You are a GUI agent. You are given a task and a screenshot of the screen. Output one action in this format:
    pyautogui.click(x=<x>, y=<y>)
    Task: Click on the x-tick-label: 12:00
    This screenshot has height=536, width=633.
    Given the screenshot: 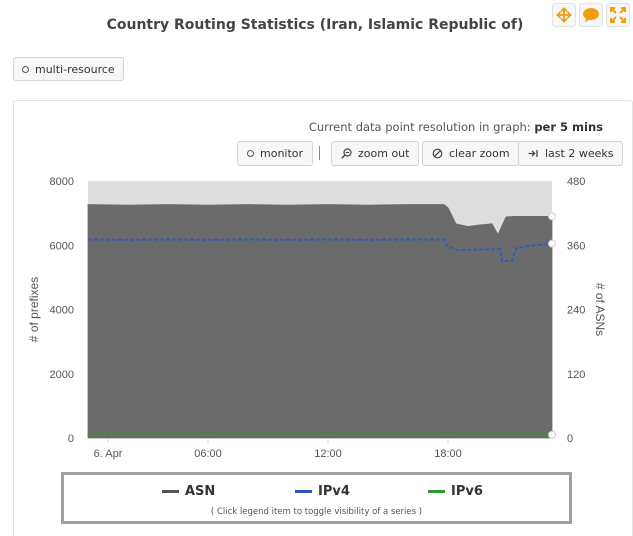 What is the action you would take?
    pyautogui.click(x=328, y=454)
    